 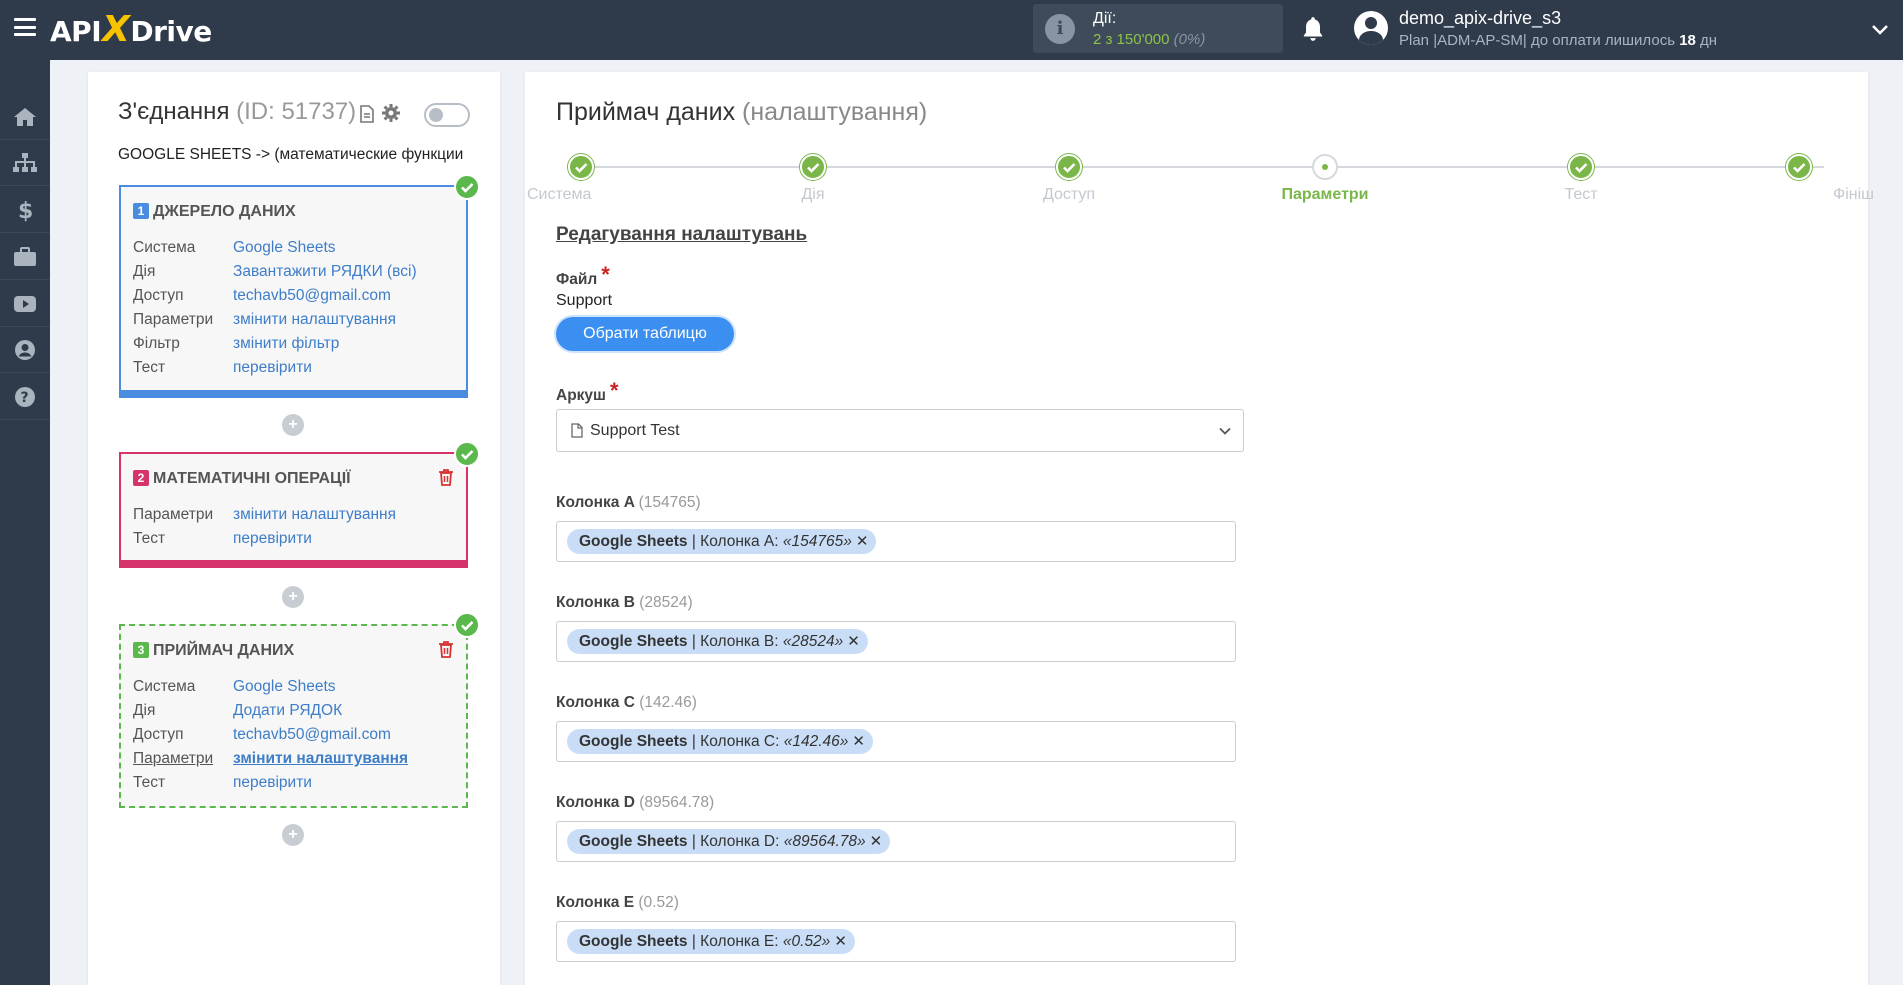 I want to click on connection-name: GOOGLE SHEETS -> (математические функции, so click(x=291, y=154).